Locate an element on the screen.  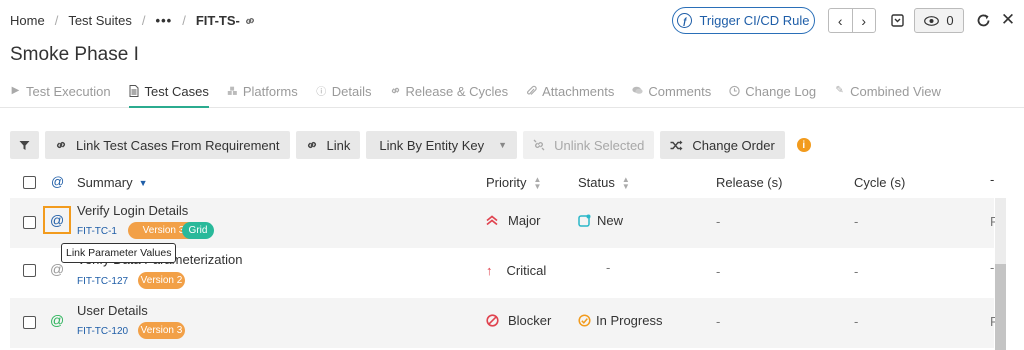
play-circle-icon: ▶ is located at coordinates (15, 90).